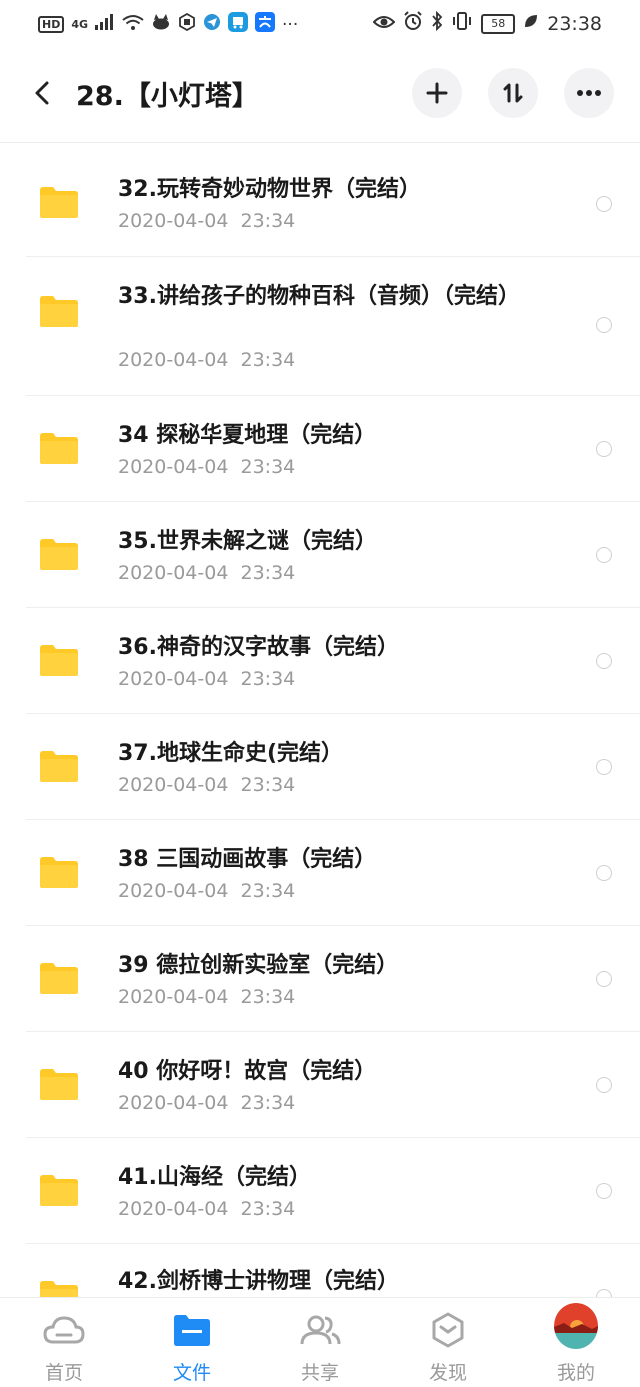 This screenshot has width=640, height=1387. Describe the element at coordinates (576, 1326) in the screenshot. I see `avatar` at that location.